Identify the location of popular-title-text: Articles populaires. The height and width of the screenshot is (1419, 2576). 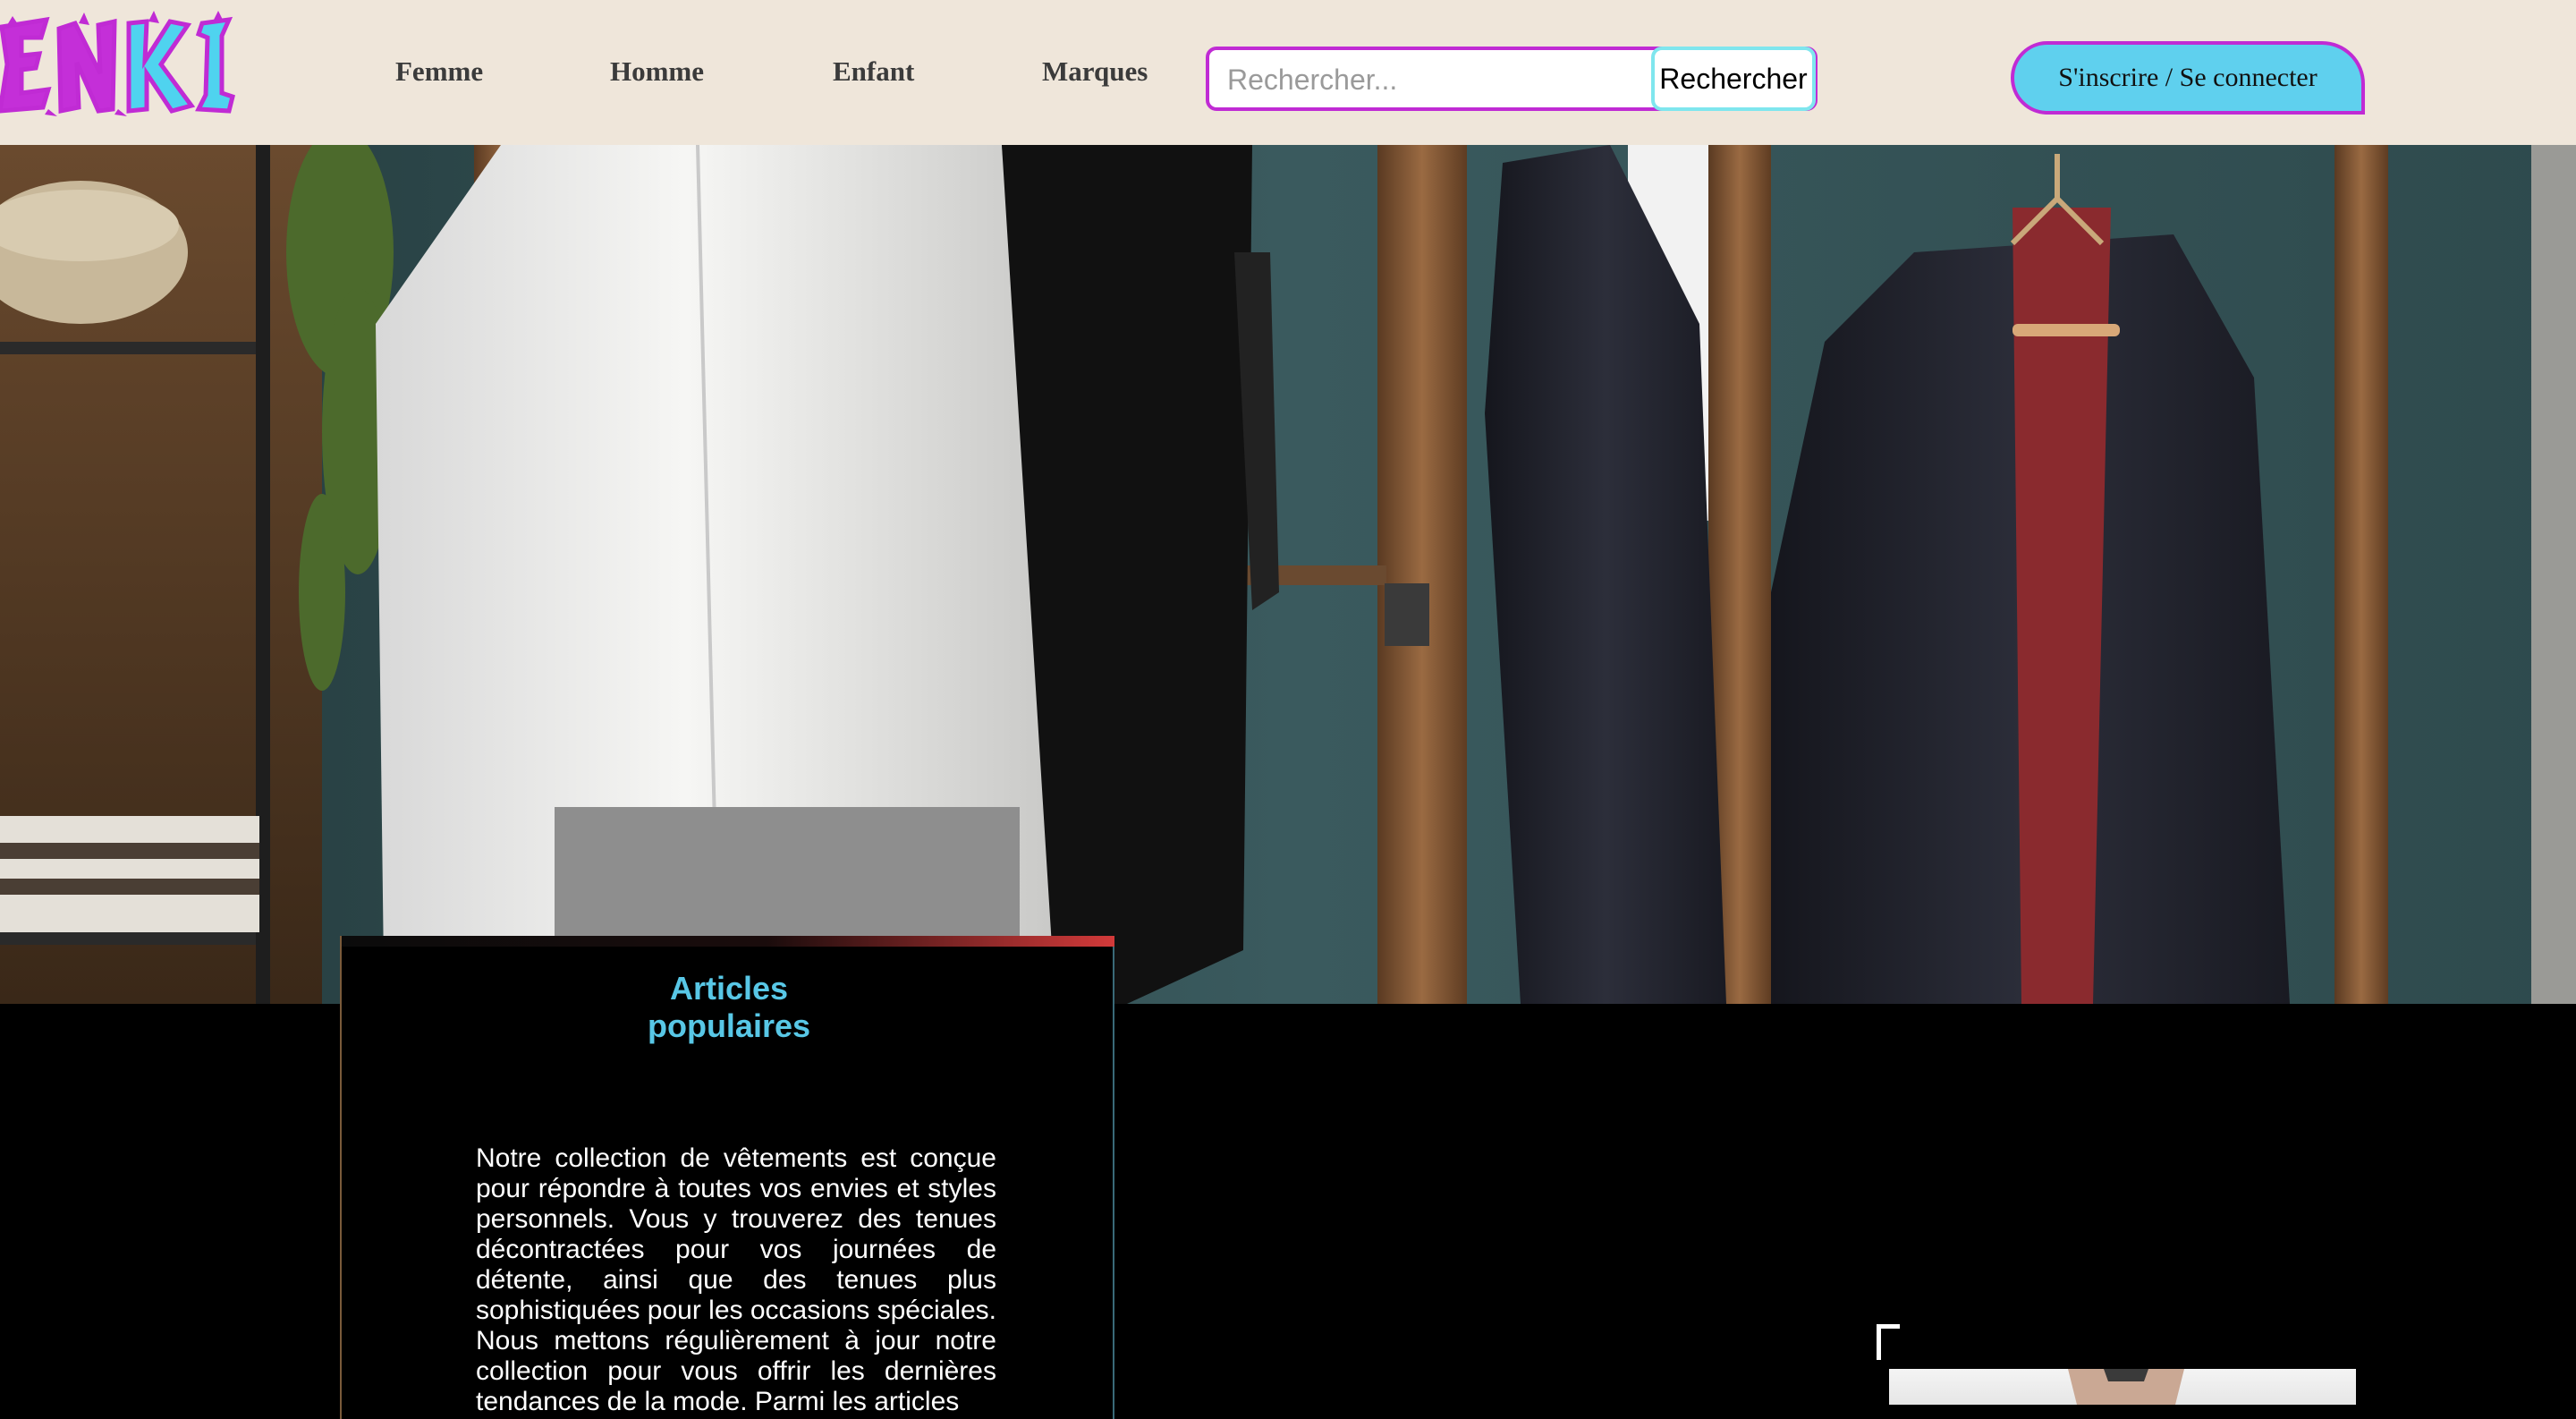
(729, 1007).